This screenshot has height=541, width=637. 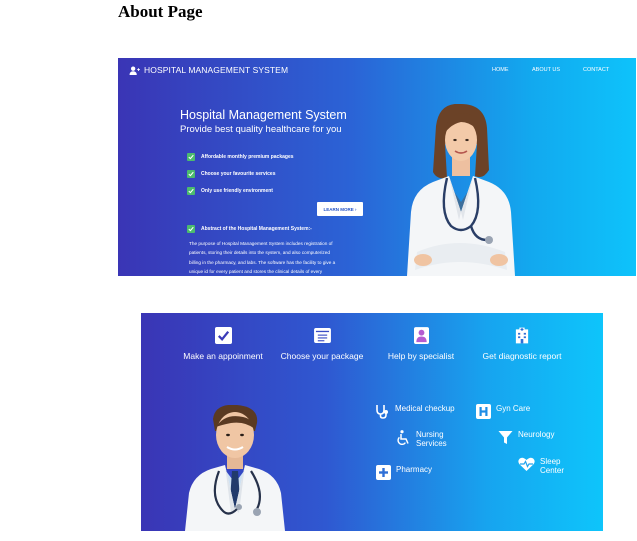 I want to click on service-neurology: Neurology, so click(x=526, y=437).